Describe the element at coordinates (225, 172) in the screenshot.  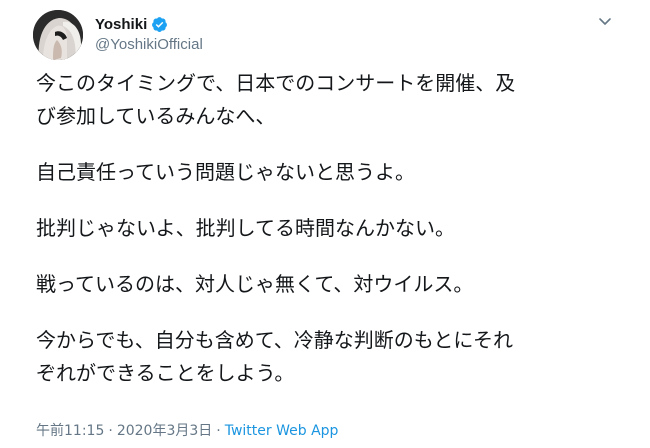
I see `tweet-line: 自己責任っていう問題じゃないと思うよ。` at that location.